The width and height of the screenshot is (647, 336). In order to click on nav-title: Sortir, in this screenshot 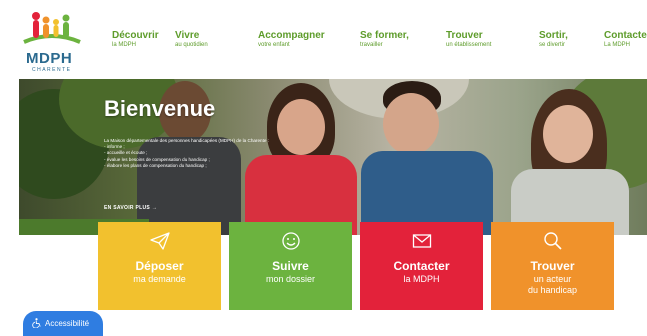, I will do `click(553, 35)`.